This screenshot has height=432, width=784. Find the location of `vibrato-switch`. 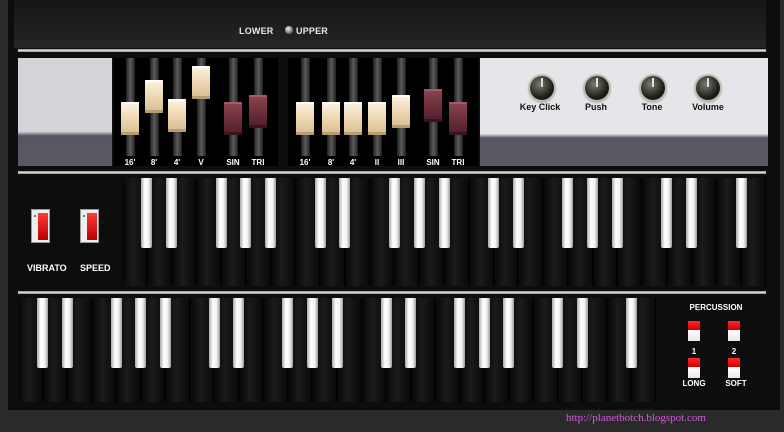

vibrato-switch is located at coordinates (40, 226).